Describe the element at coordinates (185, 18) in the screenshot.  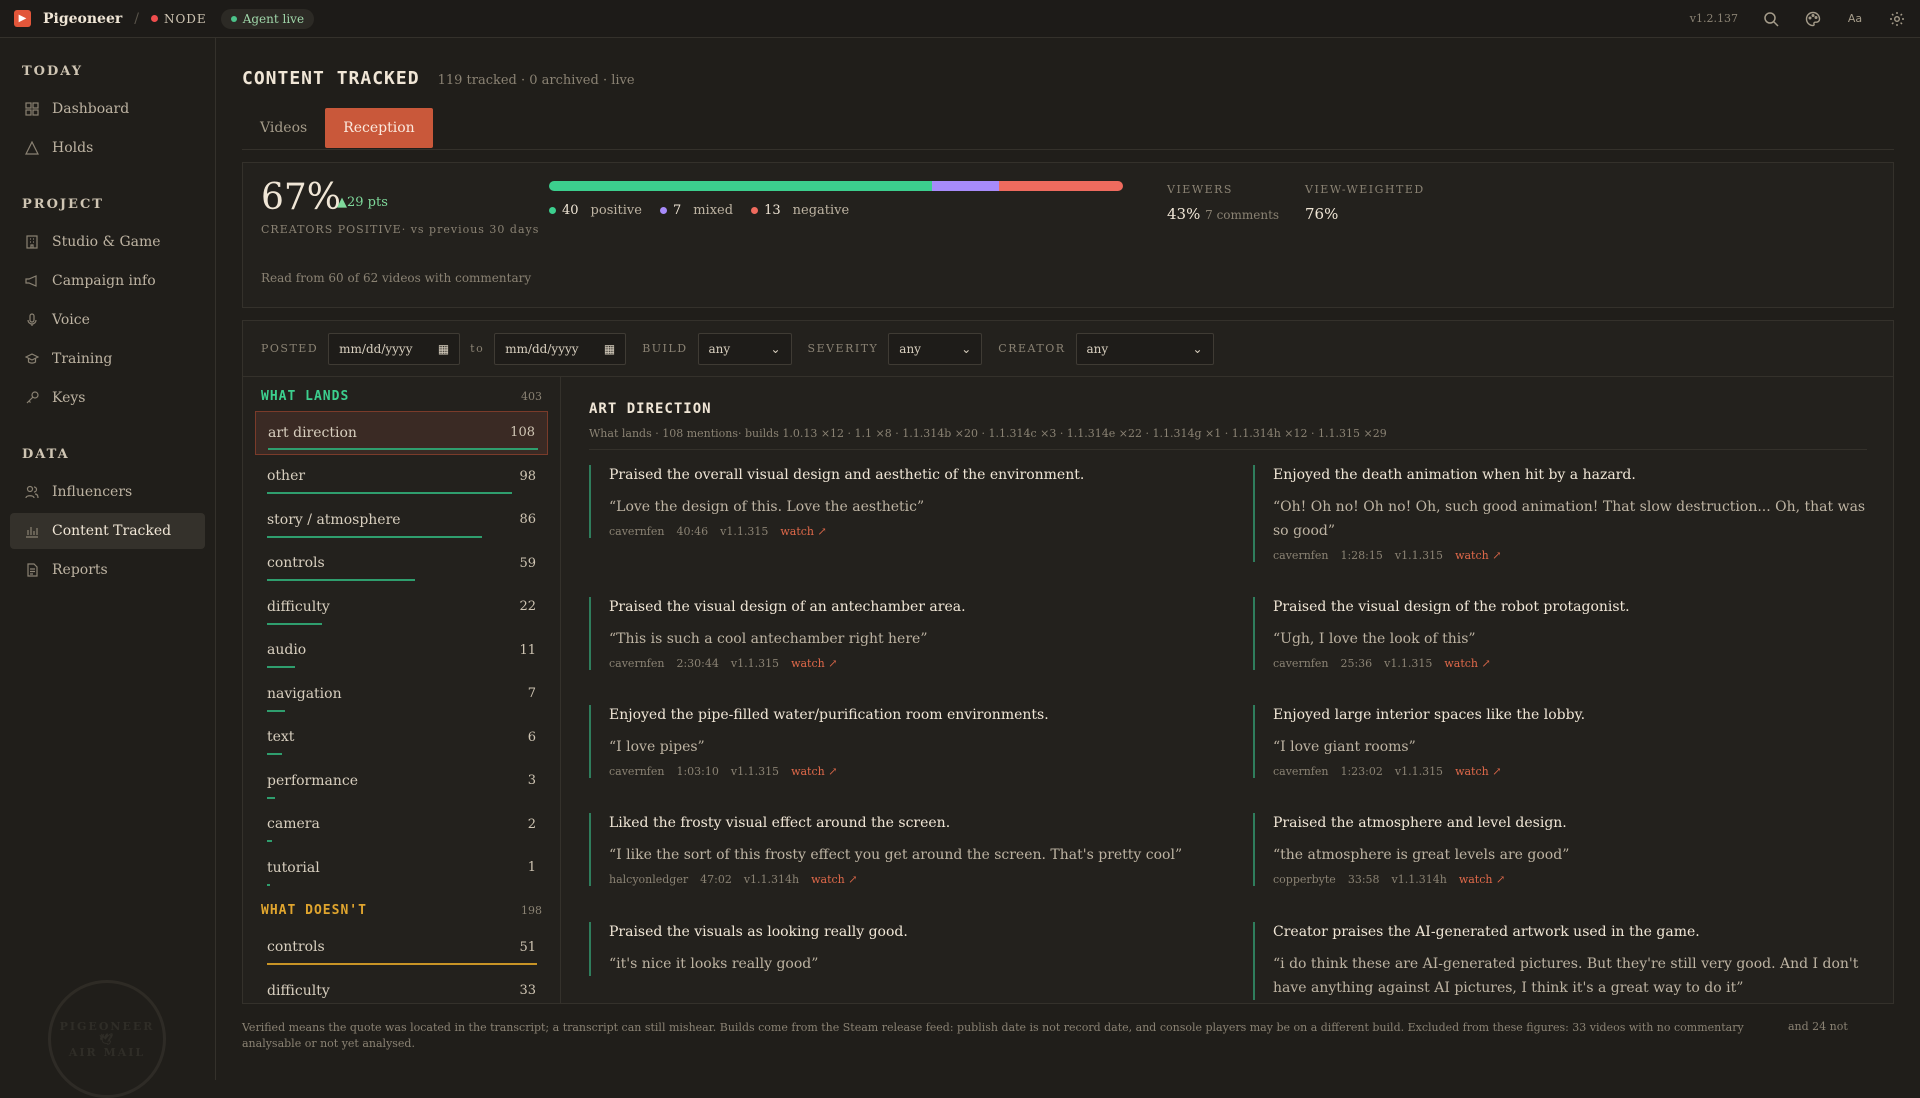
I see `node-label: NODE` at that location.